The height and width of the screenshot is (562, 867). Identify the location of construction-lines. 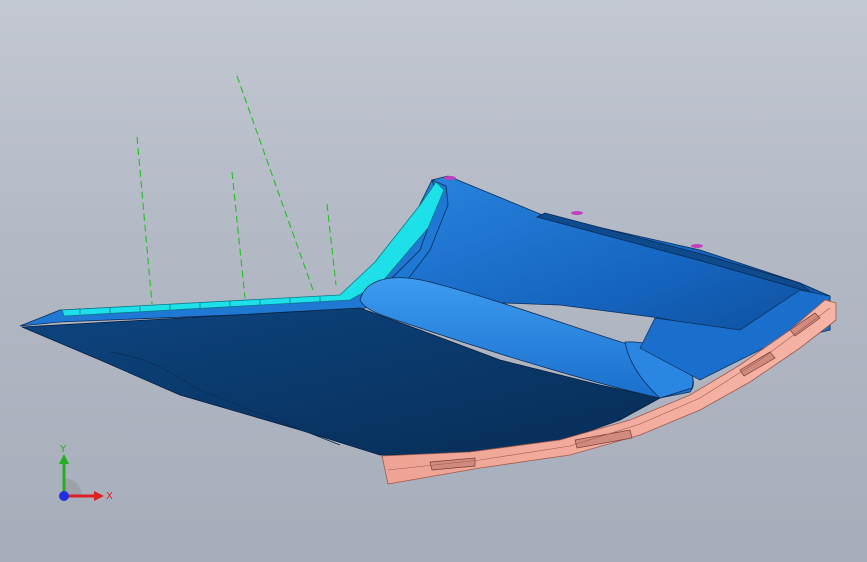
(236, 190).